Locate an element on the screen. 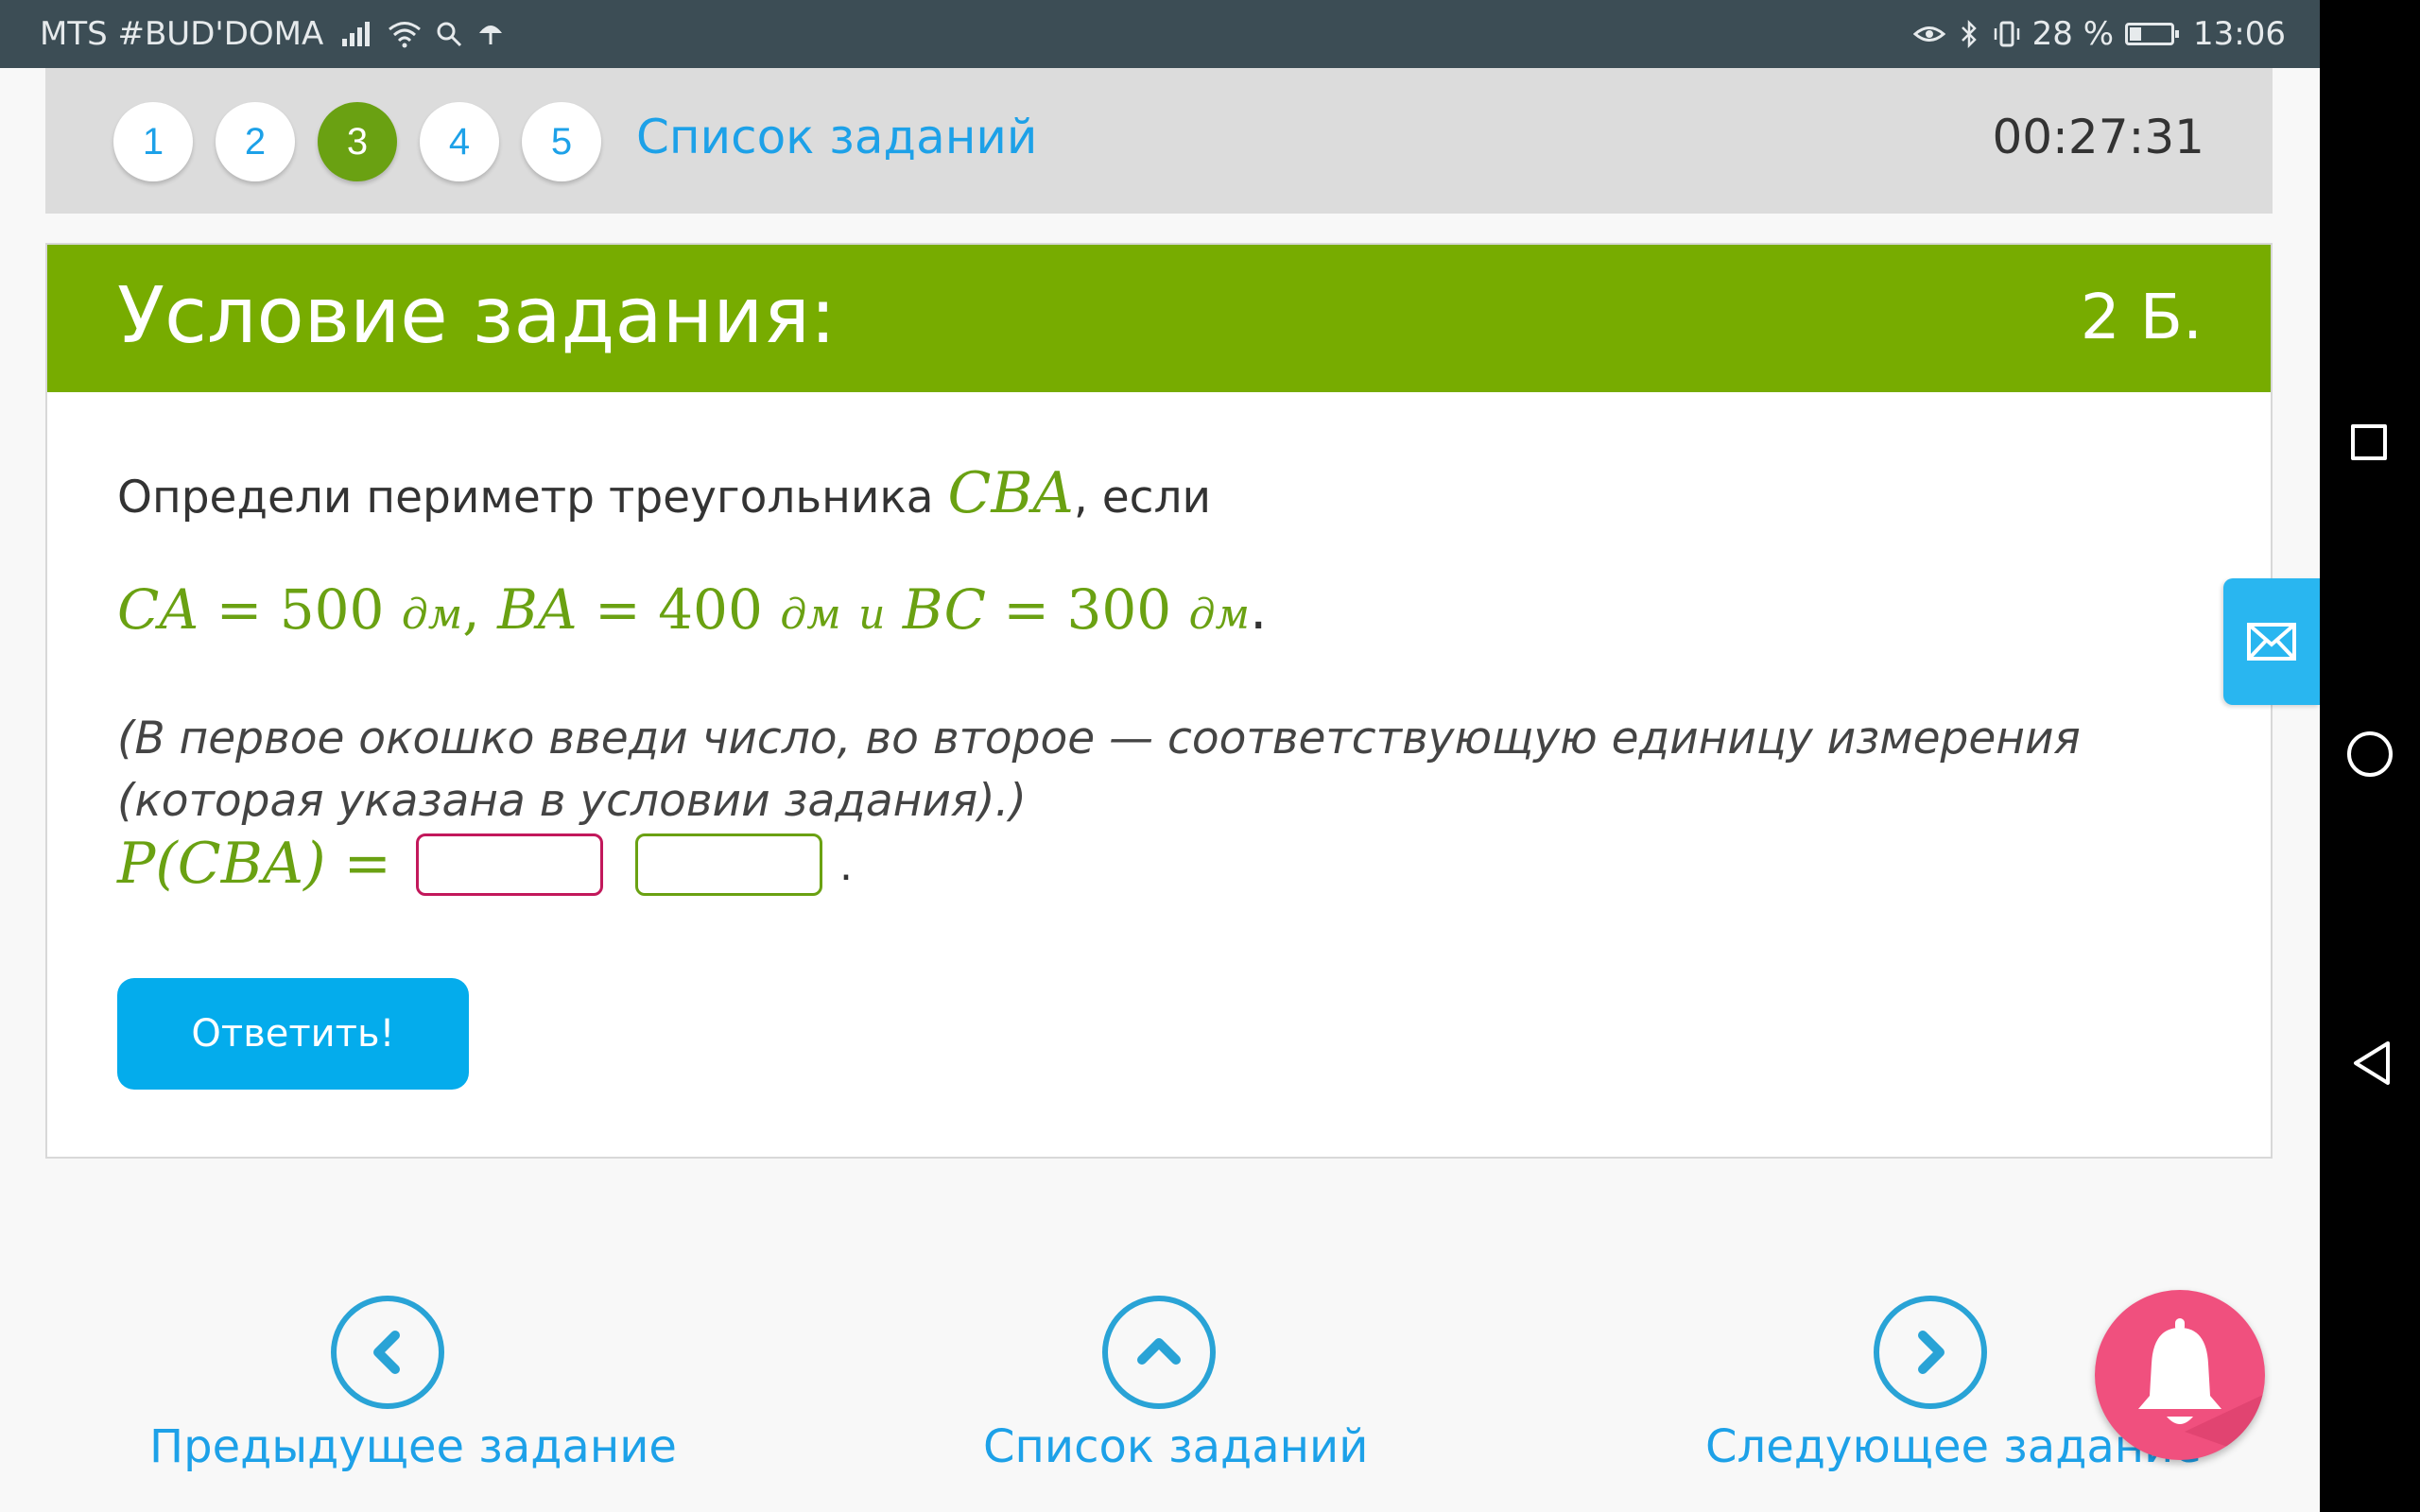 This screenshot has height=1512, width=2420. and-word: и is located at coordinates (872, 615).